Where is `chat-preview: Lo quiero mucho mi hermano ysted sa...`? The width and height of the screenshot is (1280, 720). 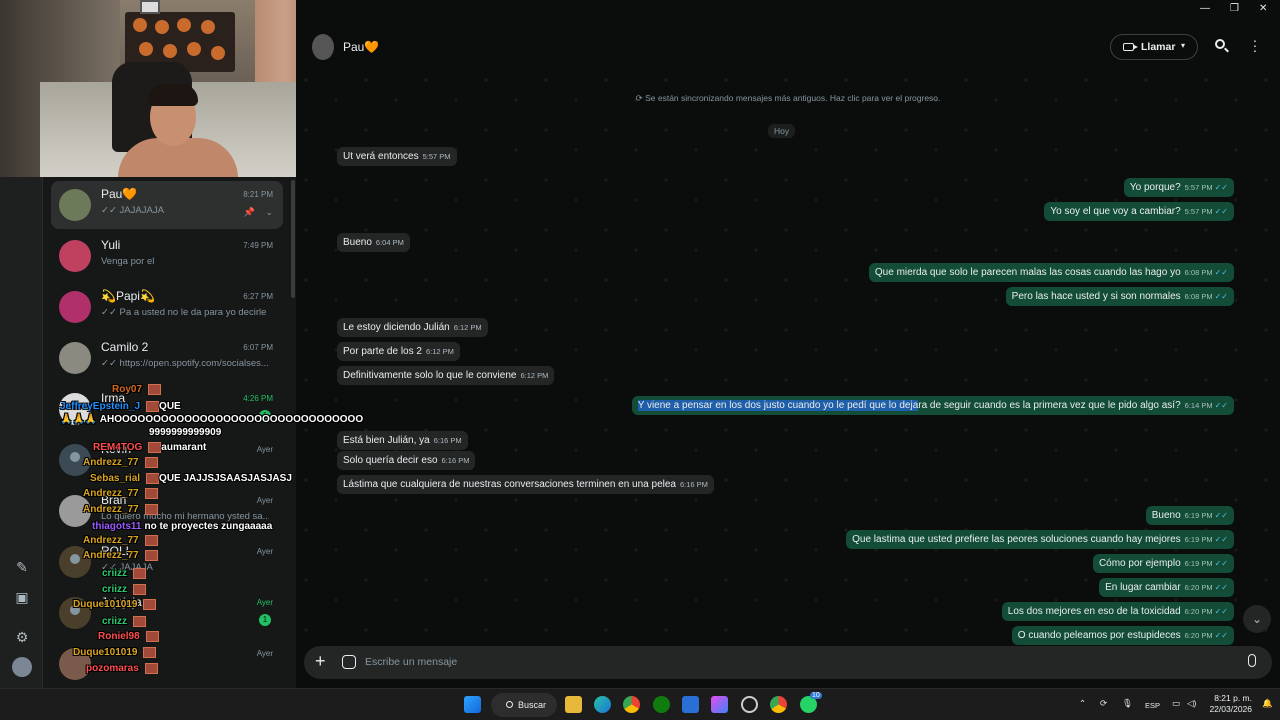 chat-preview: Lo quiero mucho mi hermano ysted sa... is located at coordinates (185, 516).